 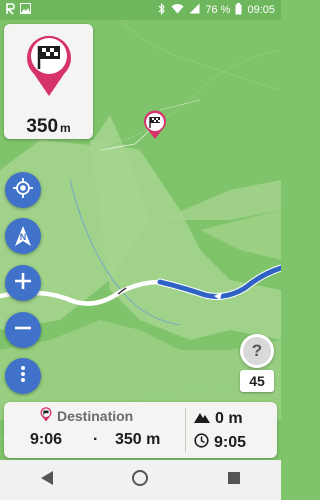 What do you see at coordinates (162, 10) in the screenshot?
I see `bluetooth-icon` at bounding box center [162, 10].